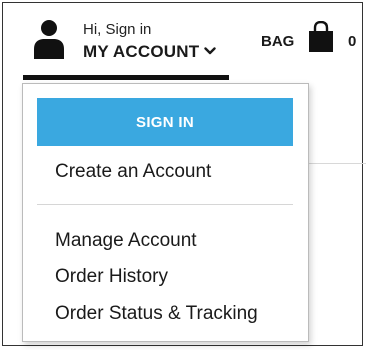 This screenshot has width=367, height=350. Describe the element at coordinates (337, 163) in the screenshot. I see `header-divider-line` at that location.